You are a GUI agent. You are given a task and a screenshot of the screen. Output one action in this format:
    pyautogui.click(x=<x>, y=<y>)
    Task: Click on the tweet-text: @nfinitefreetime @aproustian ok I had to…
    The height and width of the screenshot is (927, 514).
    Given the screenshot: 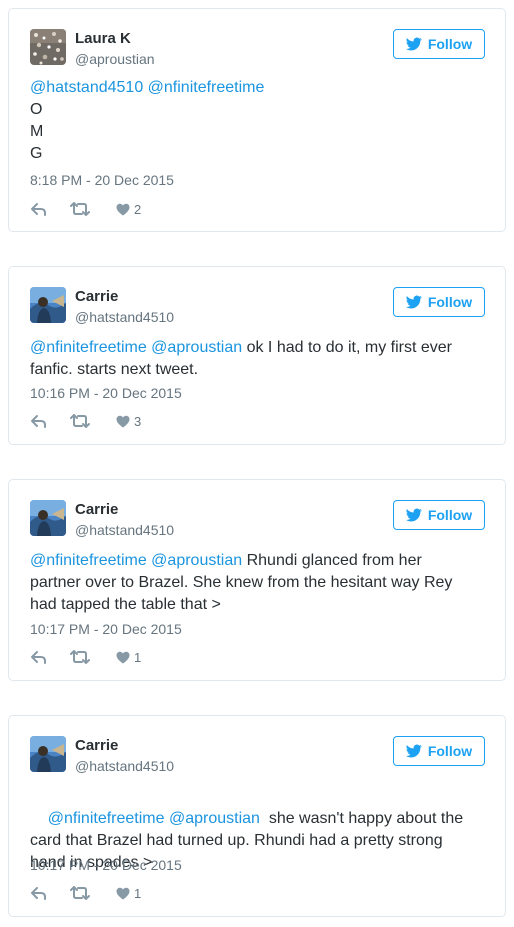 What is the action you would take?
    pyautogui.click(x=250, y=359)
    